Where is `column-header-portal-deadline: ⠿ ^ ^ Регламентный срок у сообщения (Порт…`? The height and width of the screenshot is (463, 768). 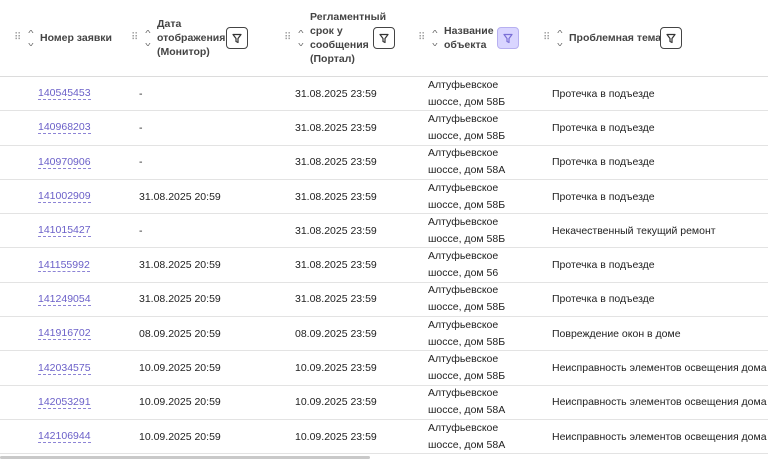 column-header-portal-deadline: ⠿ ^ ^ Регламентный срок у сообщения (Порт… is located at coordinates (335, 38).